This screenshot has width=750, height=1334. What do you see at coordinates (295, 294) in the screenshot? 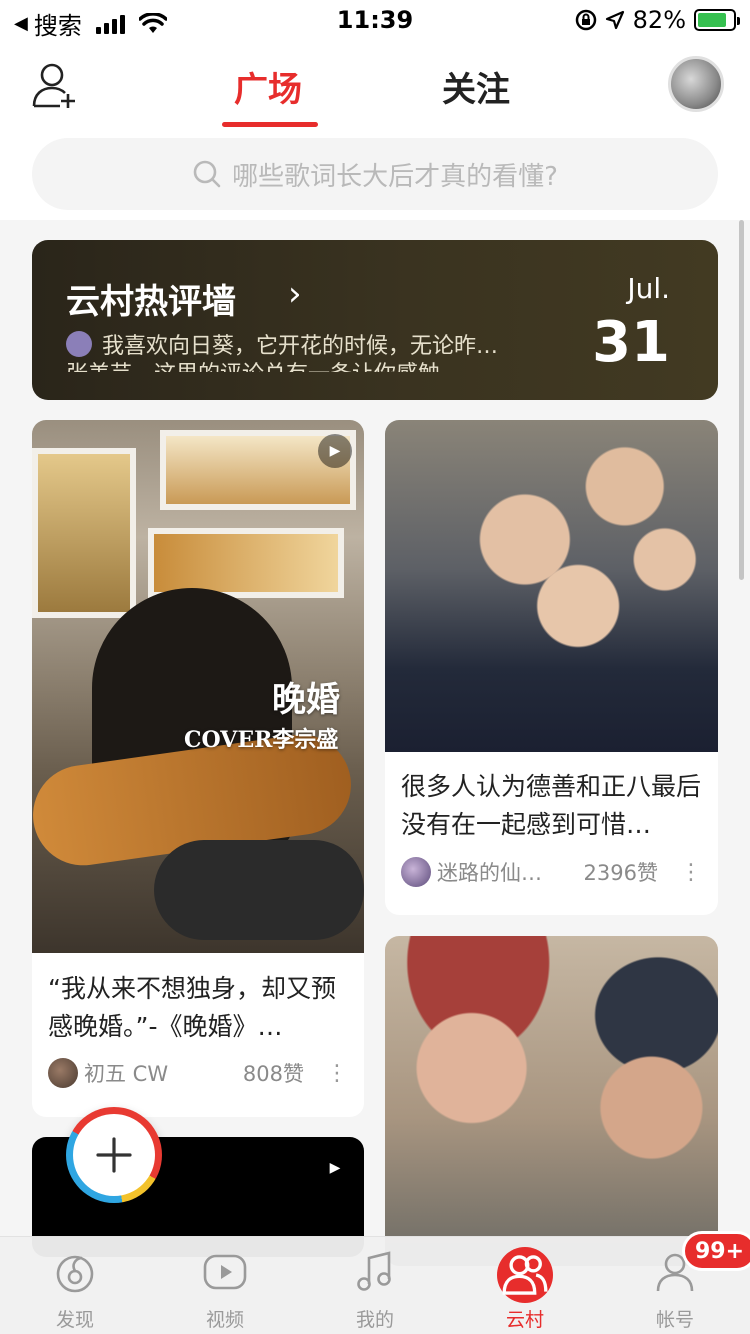
I see `chevron-right-icon: ›` at bounding box center [295, 294].